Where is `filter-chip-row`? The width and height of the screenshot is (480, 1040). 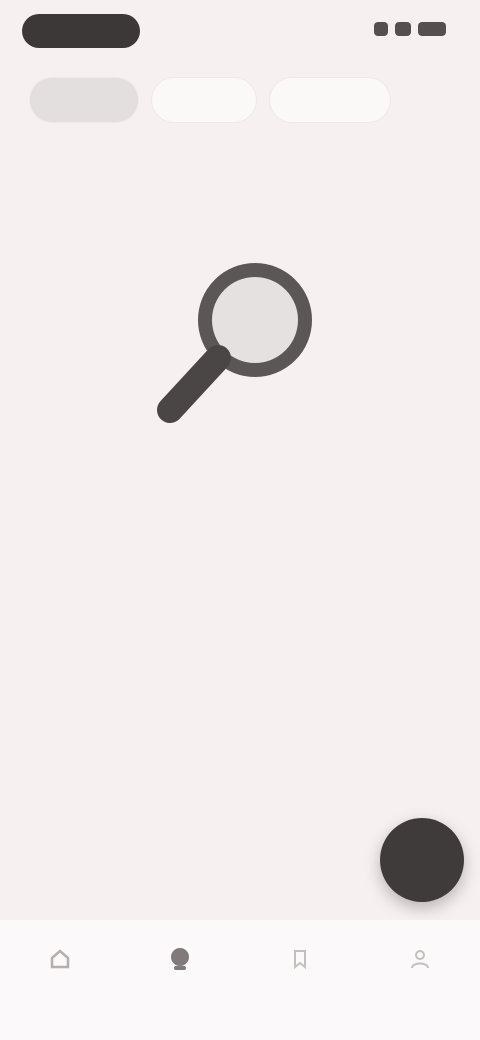 filter-chip-row is located at coordinates (210, 100).